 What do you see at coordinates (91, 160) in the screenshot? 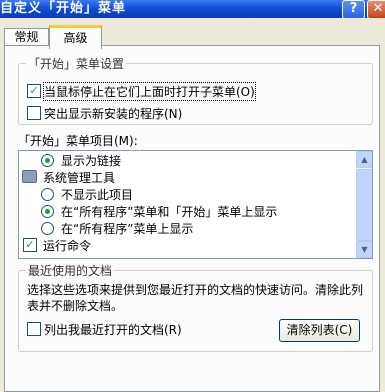
I see `link-option-label: 显示为链接` at bounding box center [91, 160].